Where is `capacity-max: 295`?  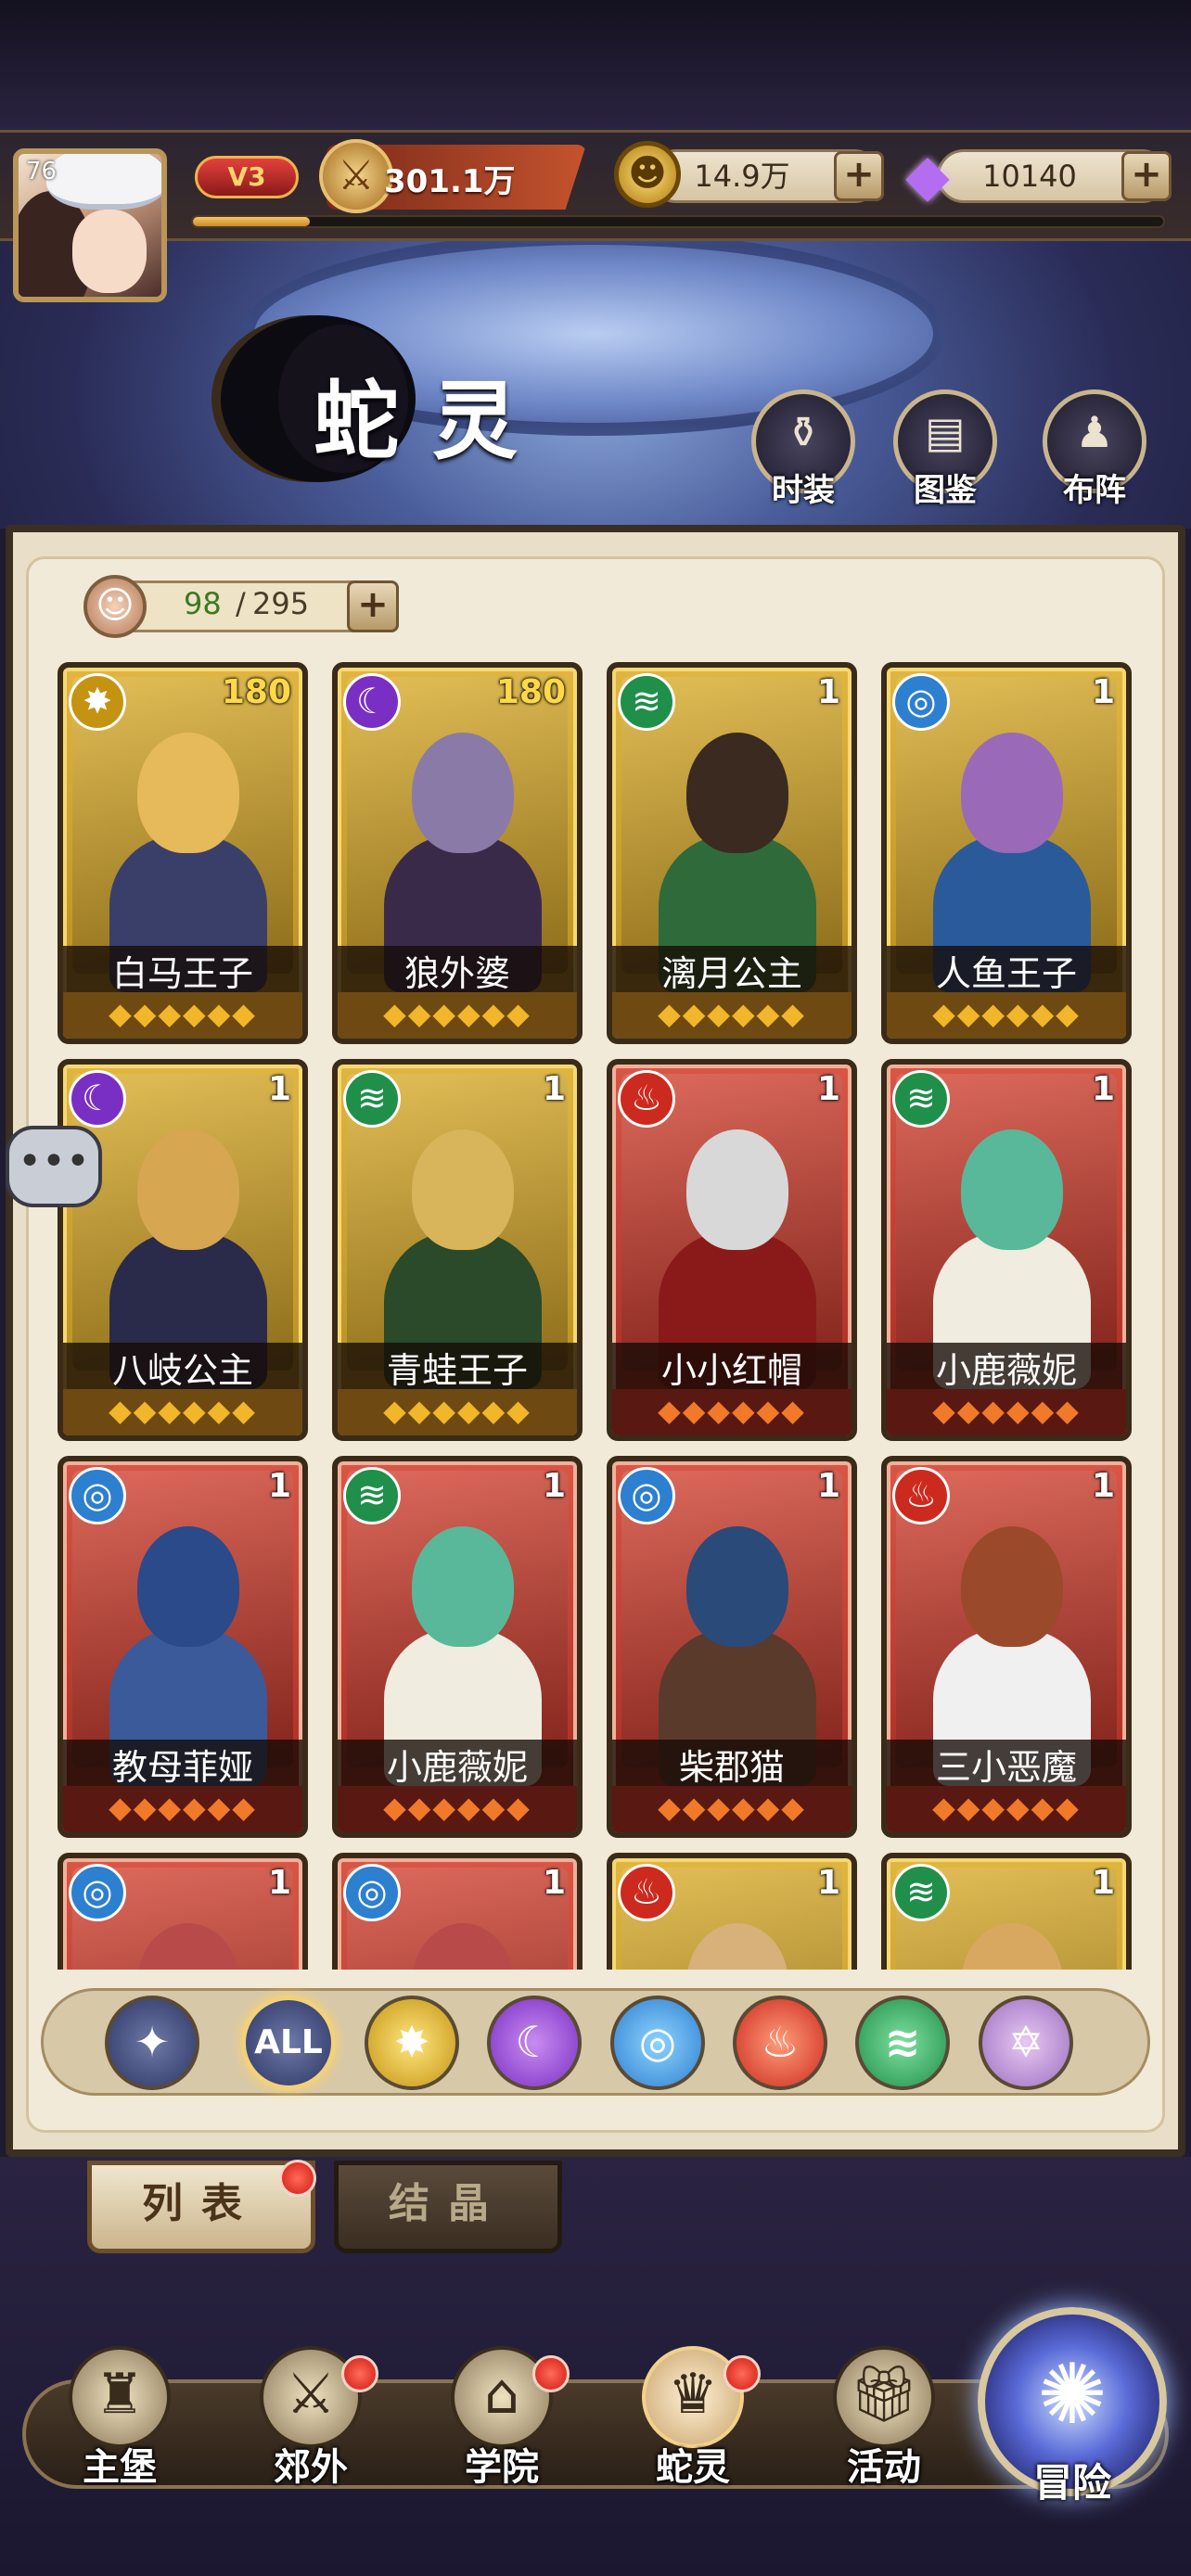 capacity-max: 295 is located at coordinates (281, 603).